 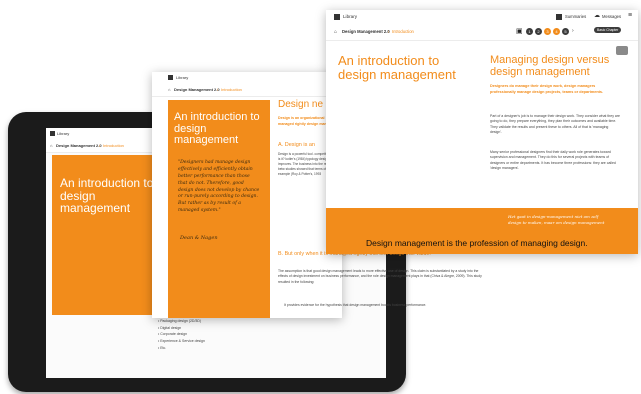 I want to click on chapter-dot-4: 4, so click(x=556, y=31).